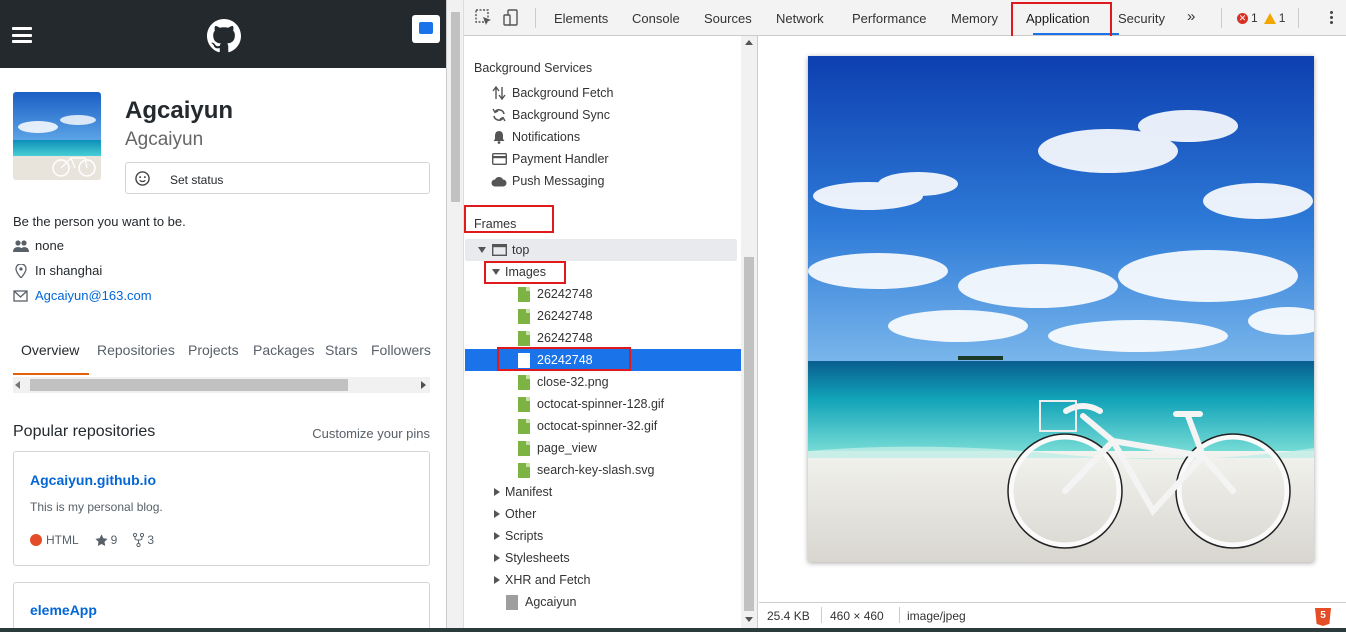 This screenshot has width=1346, height=632. What do you see at coordinates (57, 136) in the screenshot?
I see `avatar` at bounding box center [57, 136].